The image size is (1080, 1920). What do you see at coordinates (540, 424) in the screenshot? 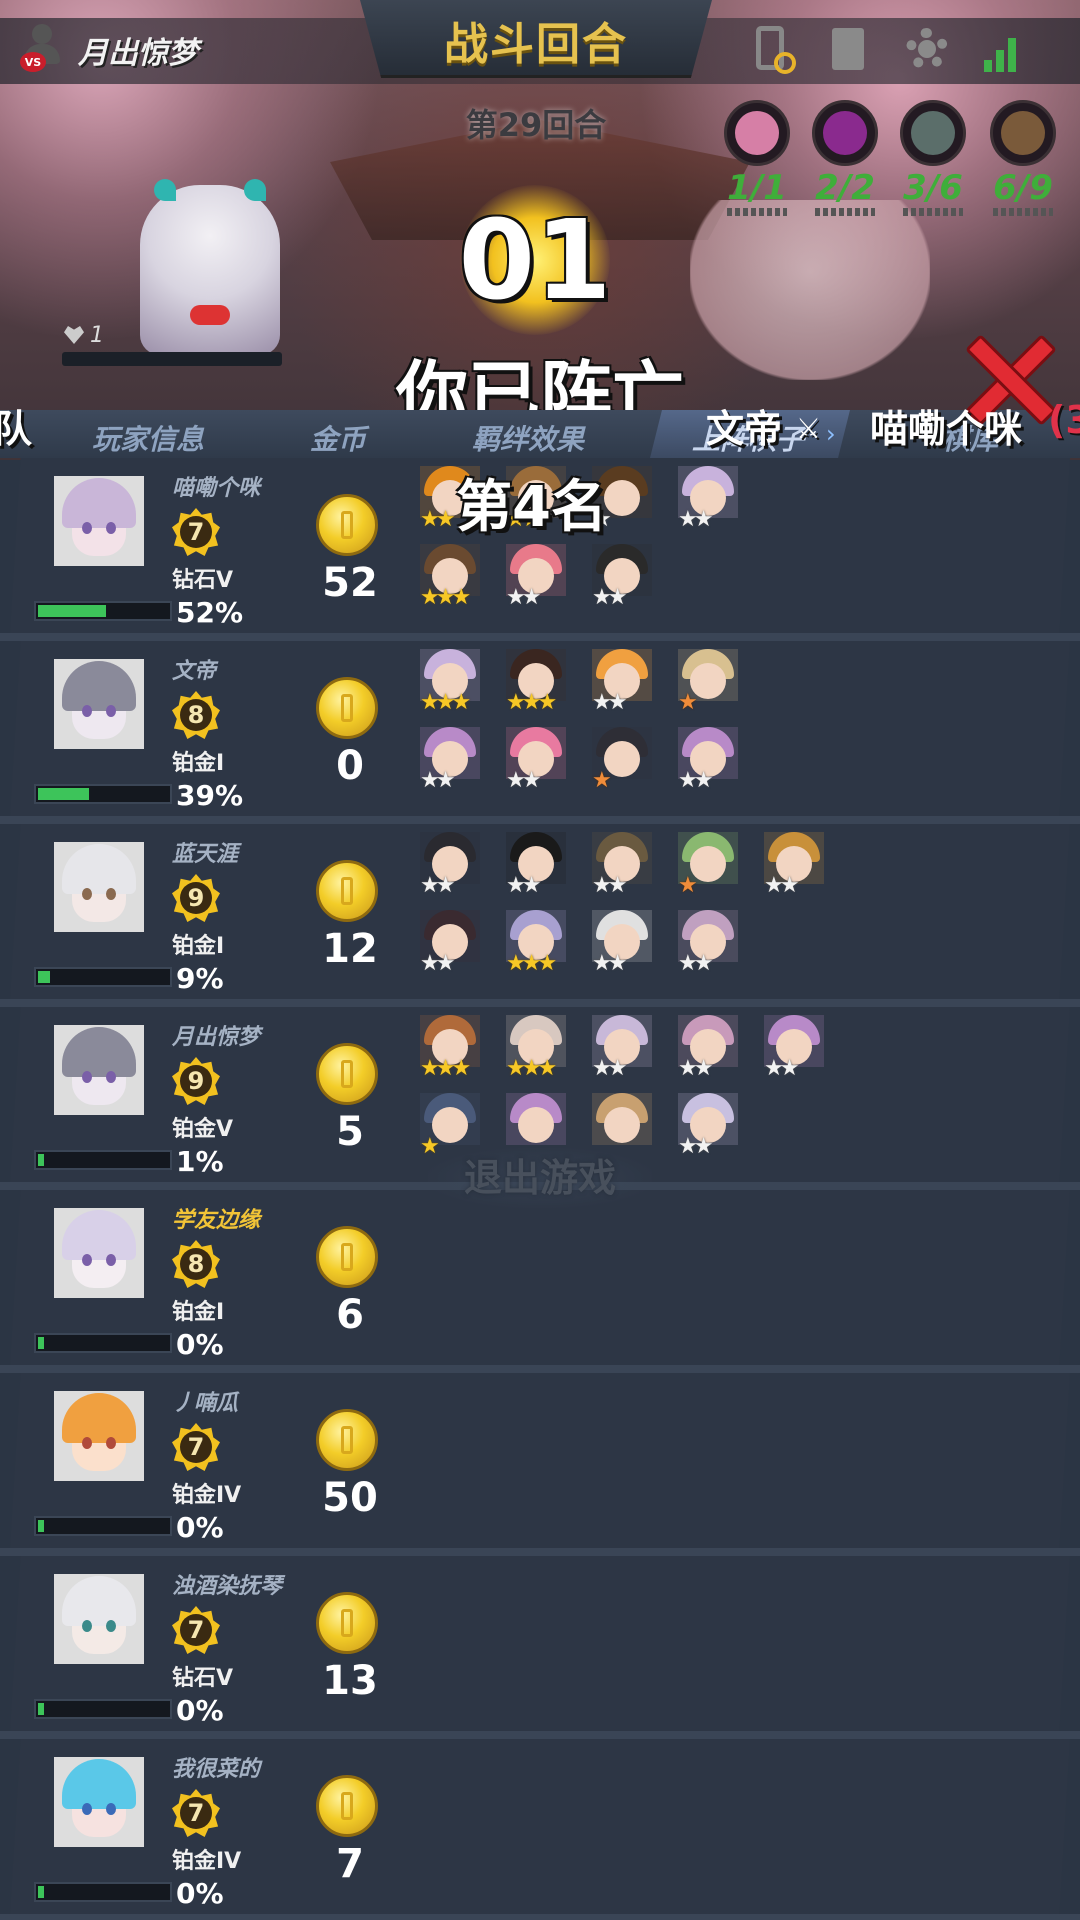
I see `kill-feed: 队 文帝 ⚔ 喵嘞个咪 (3` at bounding box center [540, 424].